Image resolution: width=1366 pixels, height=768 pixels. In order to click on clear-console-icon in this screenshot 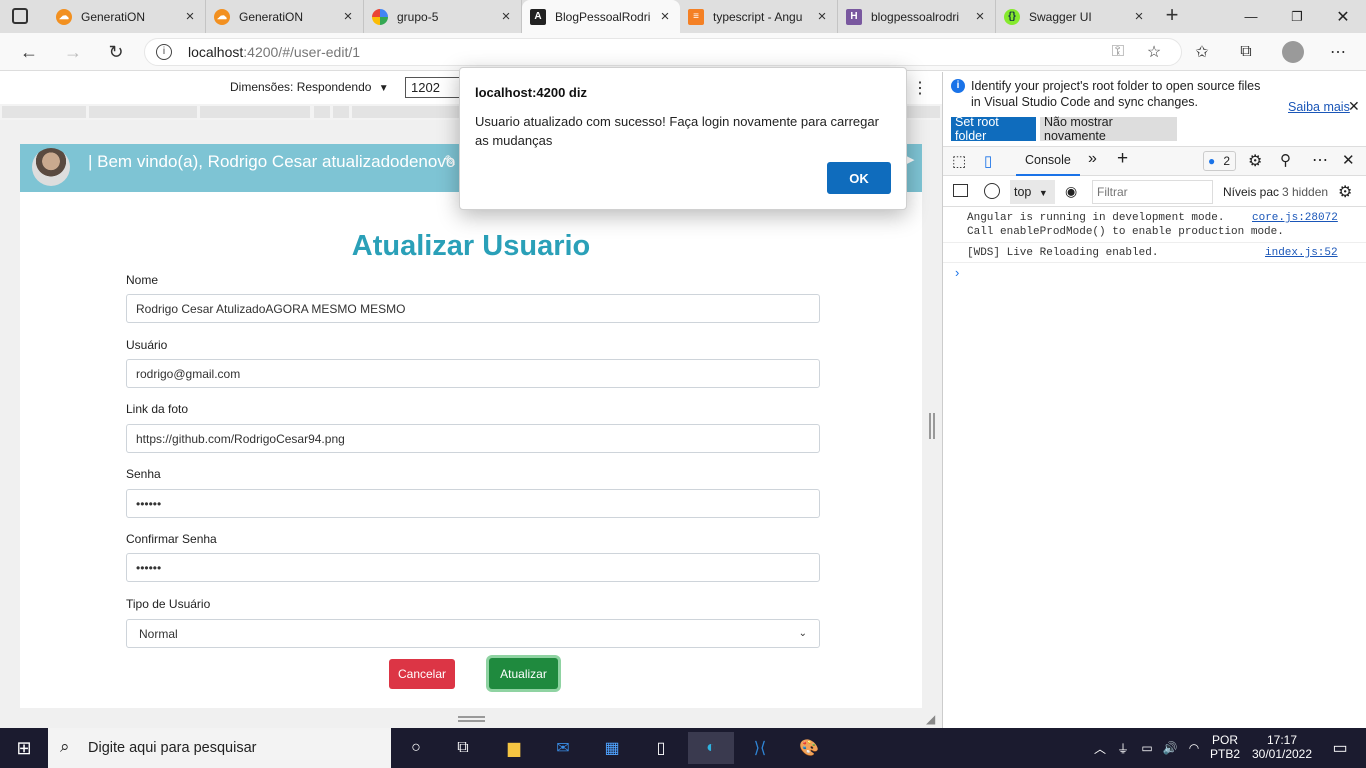, I will do `click(992, 191)`.